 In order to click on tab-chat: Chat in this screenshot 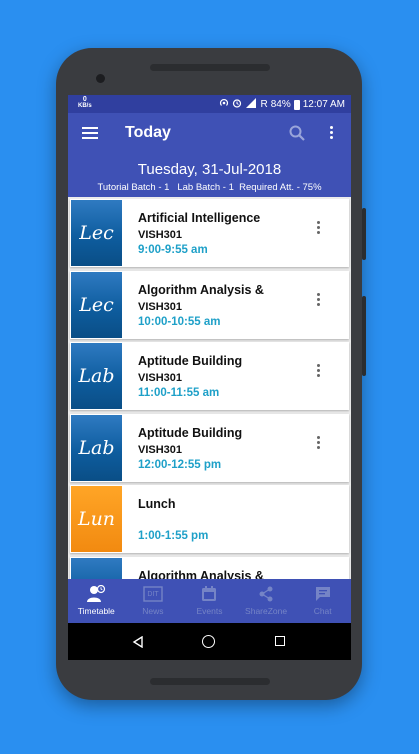, I will do `click(322, 601)`.